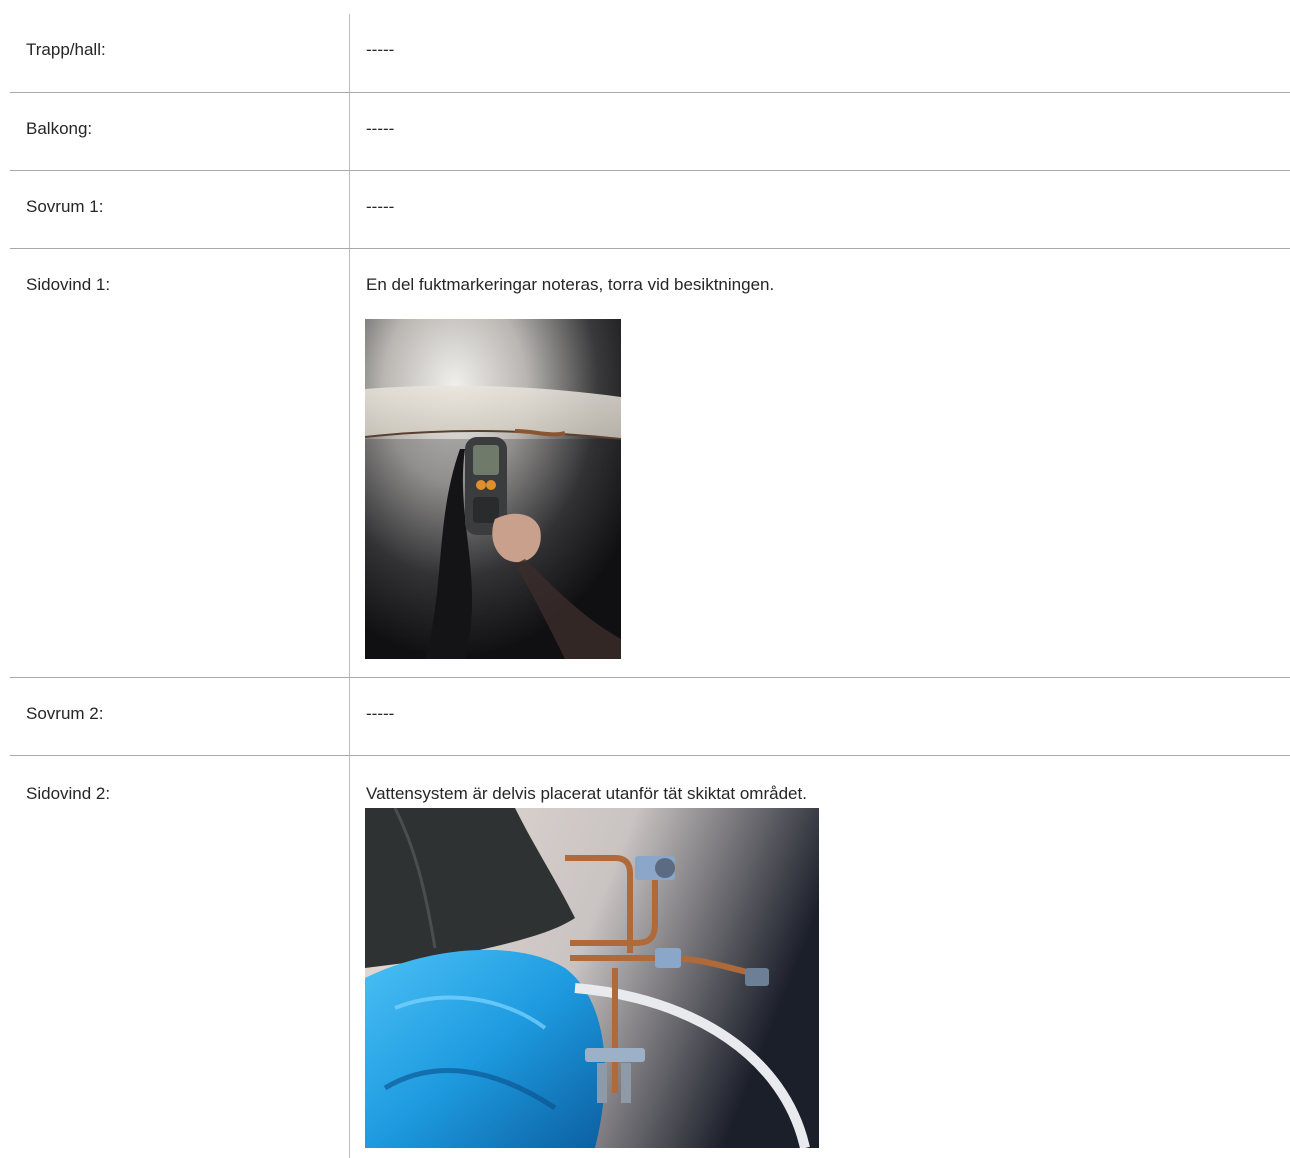  Describe the element at coordinates (493, 489) in the screenshot. I see `moisture-meter-photo` at that location.